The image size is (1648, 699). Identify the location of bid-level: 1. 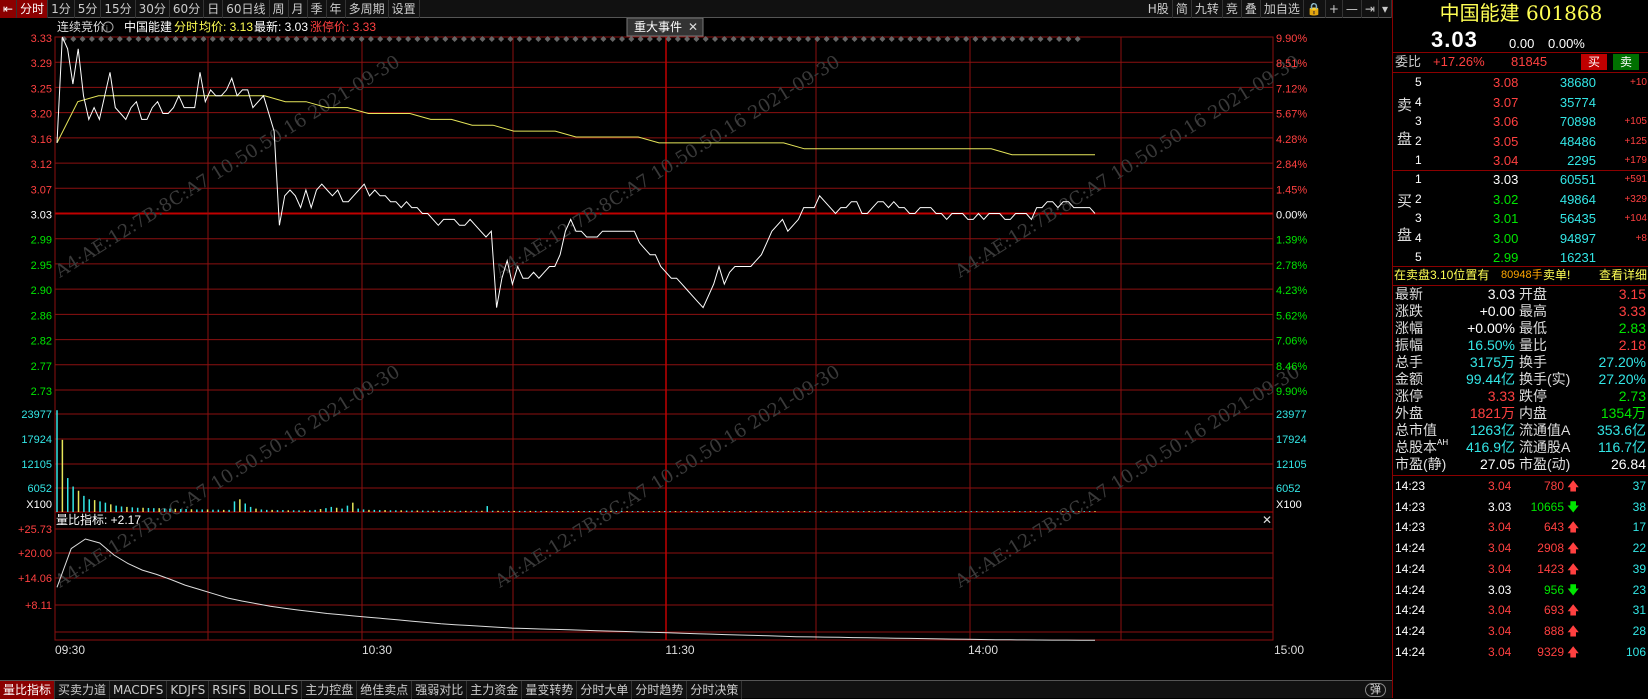
(1418, 179).